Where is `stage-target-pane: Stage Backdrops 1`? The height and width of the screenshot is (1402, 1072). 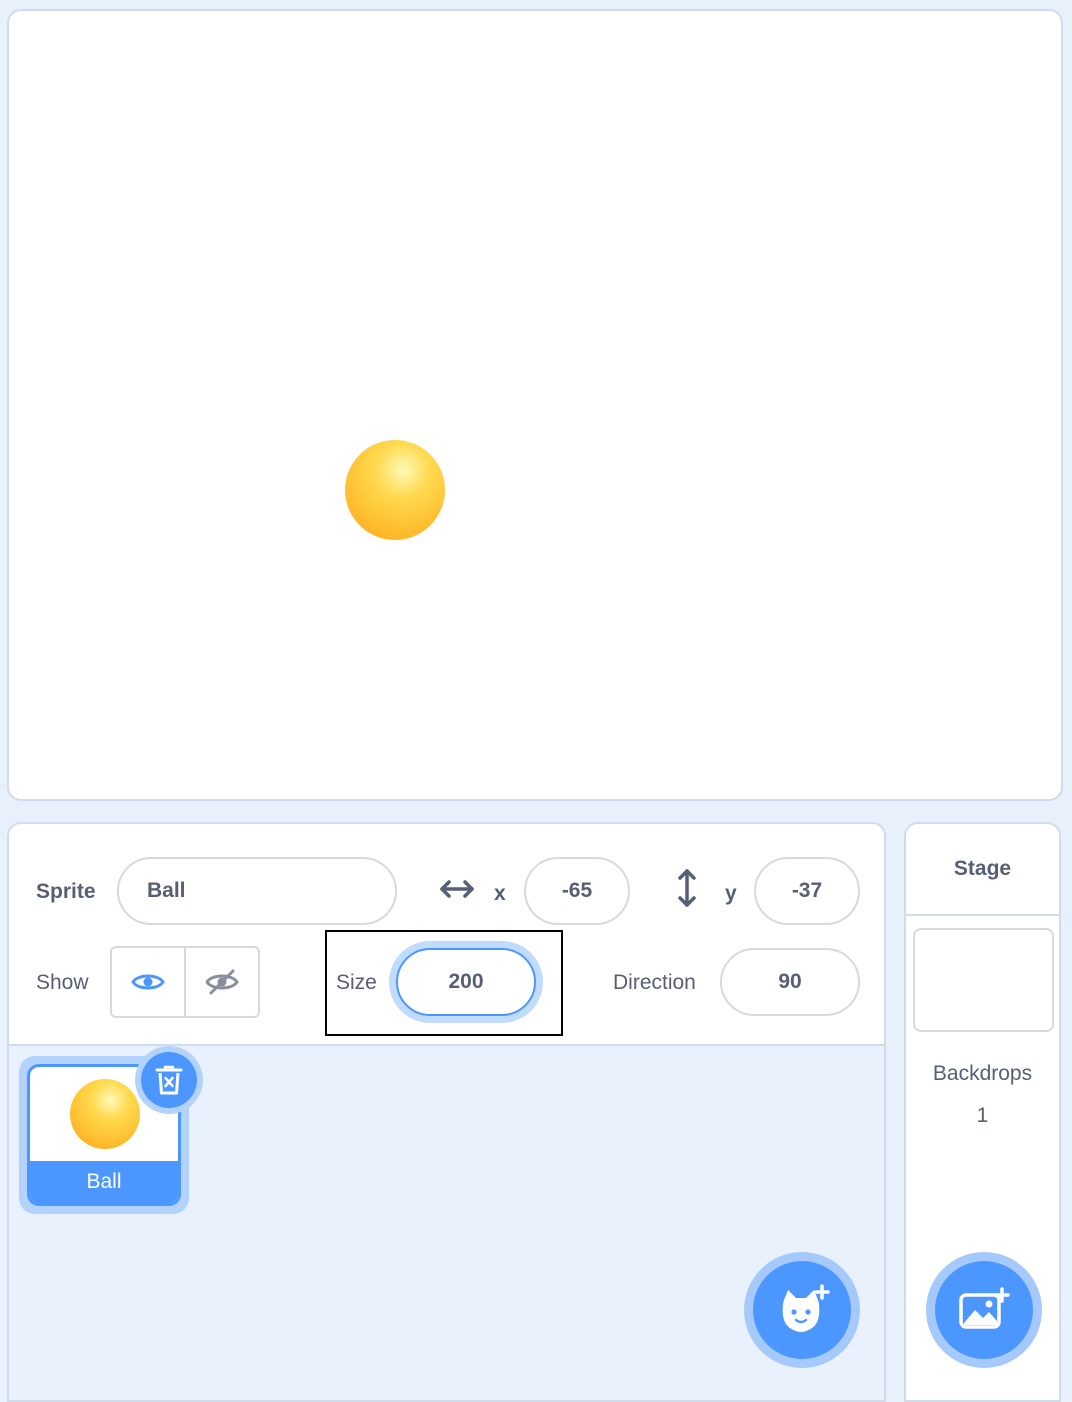
stage-target-pane: Stage Backdrops 1 is located at coordinates (982, 1112).